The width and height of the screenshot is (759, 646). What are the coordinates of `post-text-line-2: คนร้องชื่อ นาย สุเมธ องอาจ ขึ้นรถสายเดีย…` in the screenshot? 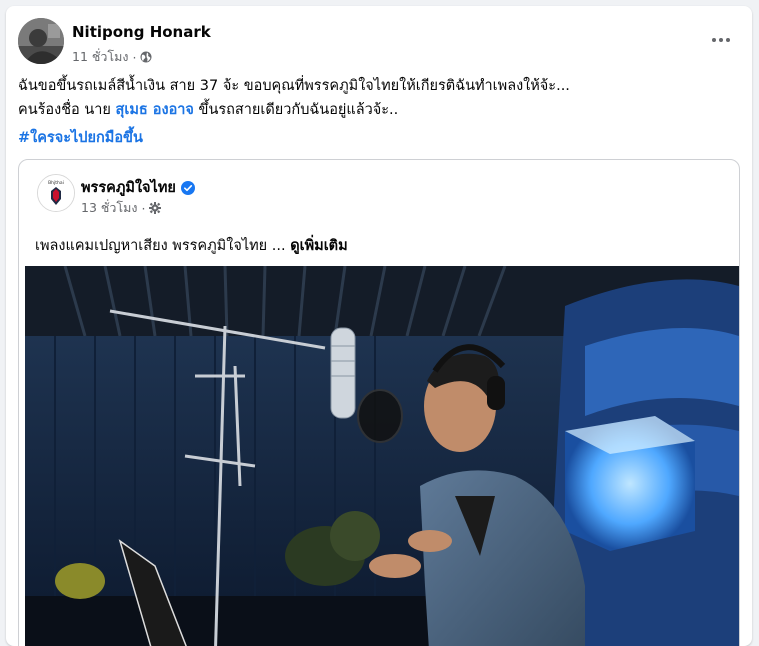 It's located at (379, 110).